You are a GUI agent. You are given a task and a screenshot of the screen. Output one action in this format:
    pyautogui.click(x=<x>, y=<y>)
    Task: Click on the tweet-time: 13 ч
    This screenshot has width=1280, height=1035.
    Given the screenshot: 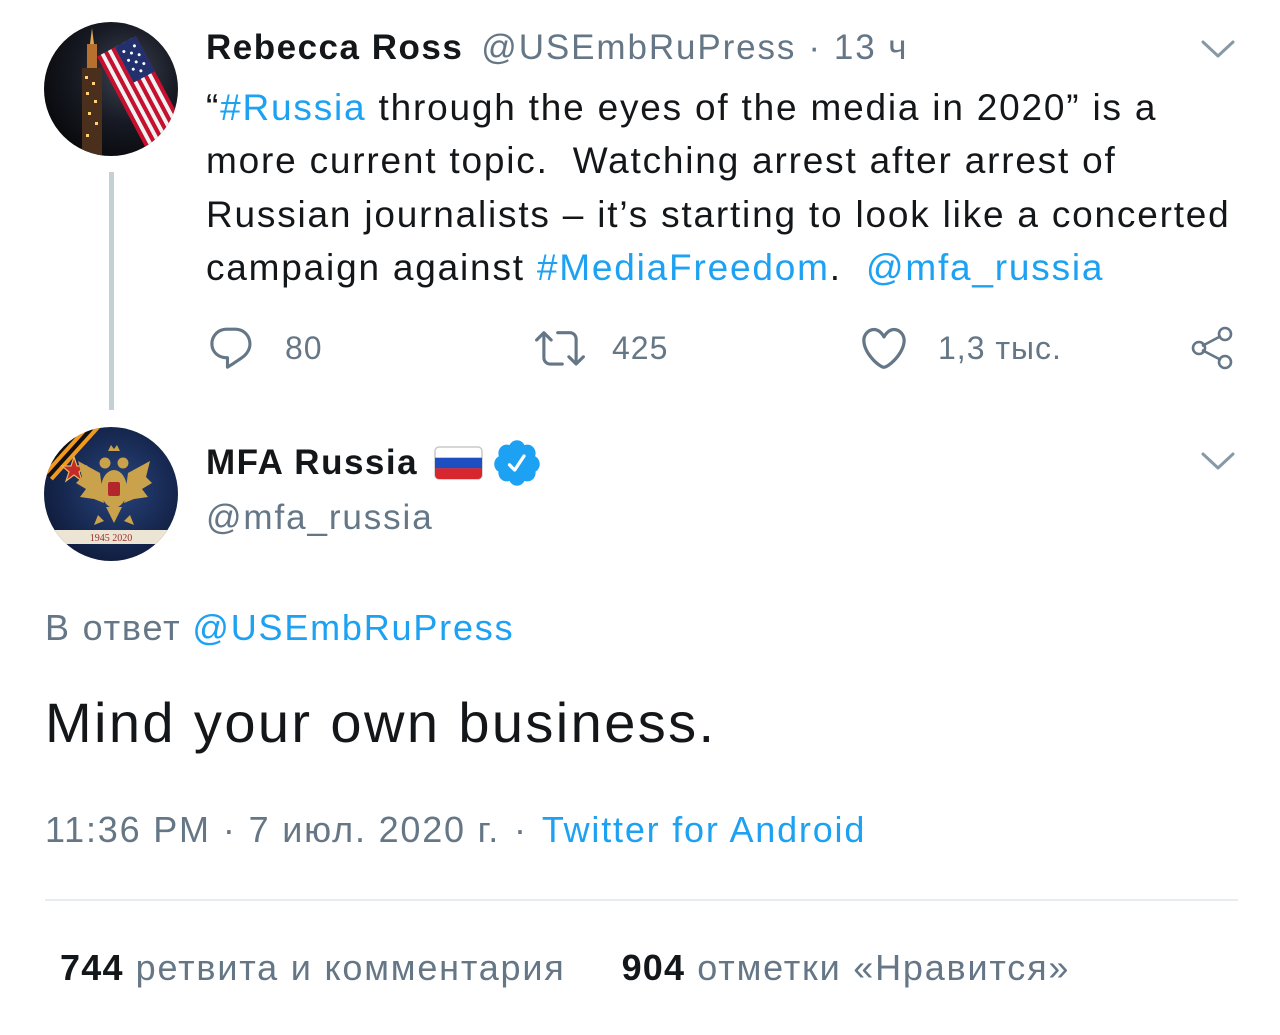 What is the action you would take?
    pyautogui.click(x=871, y=48)
    